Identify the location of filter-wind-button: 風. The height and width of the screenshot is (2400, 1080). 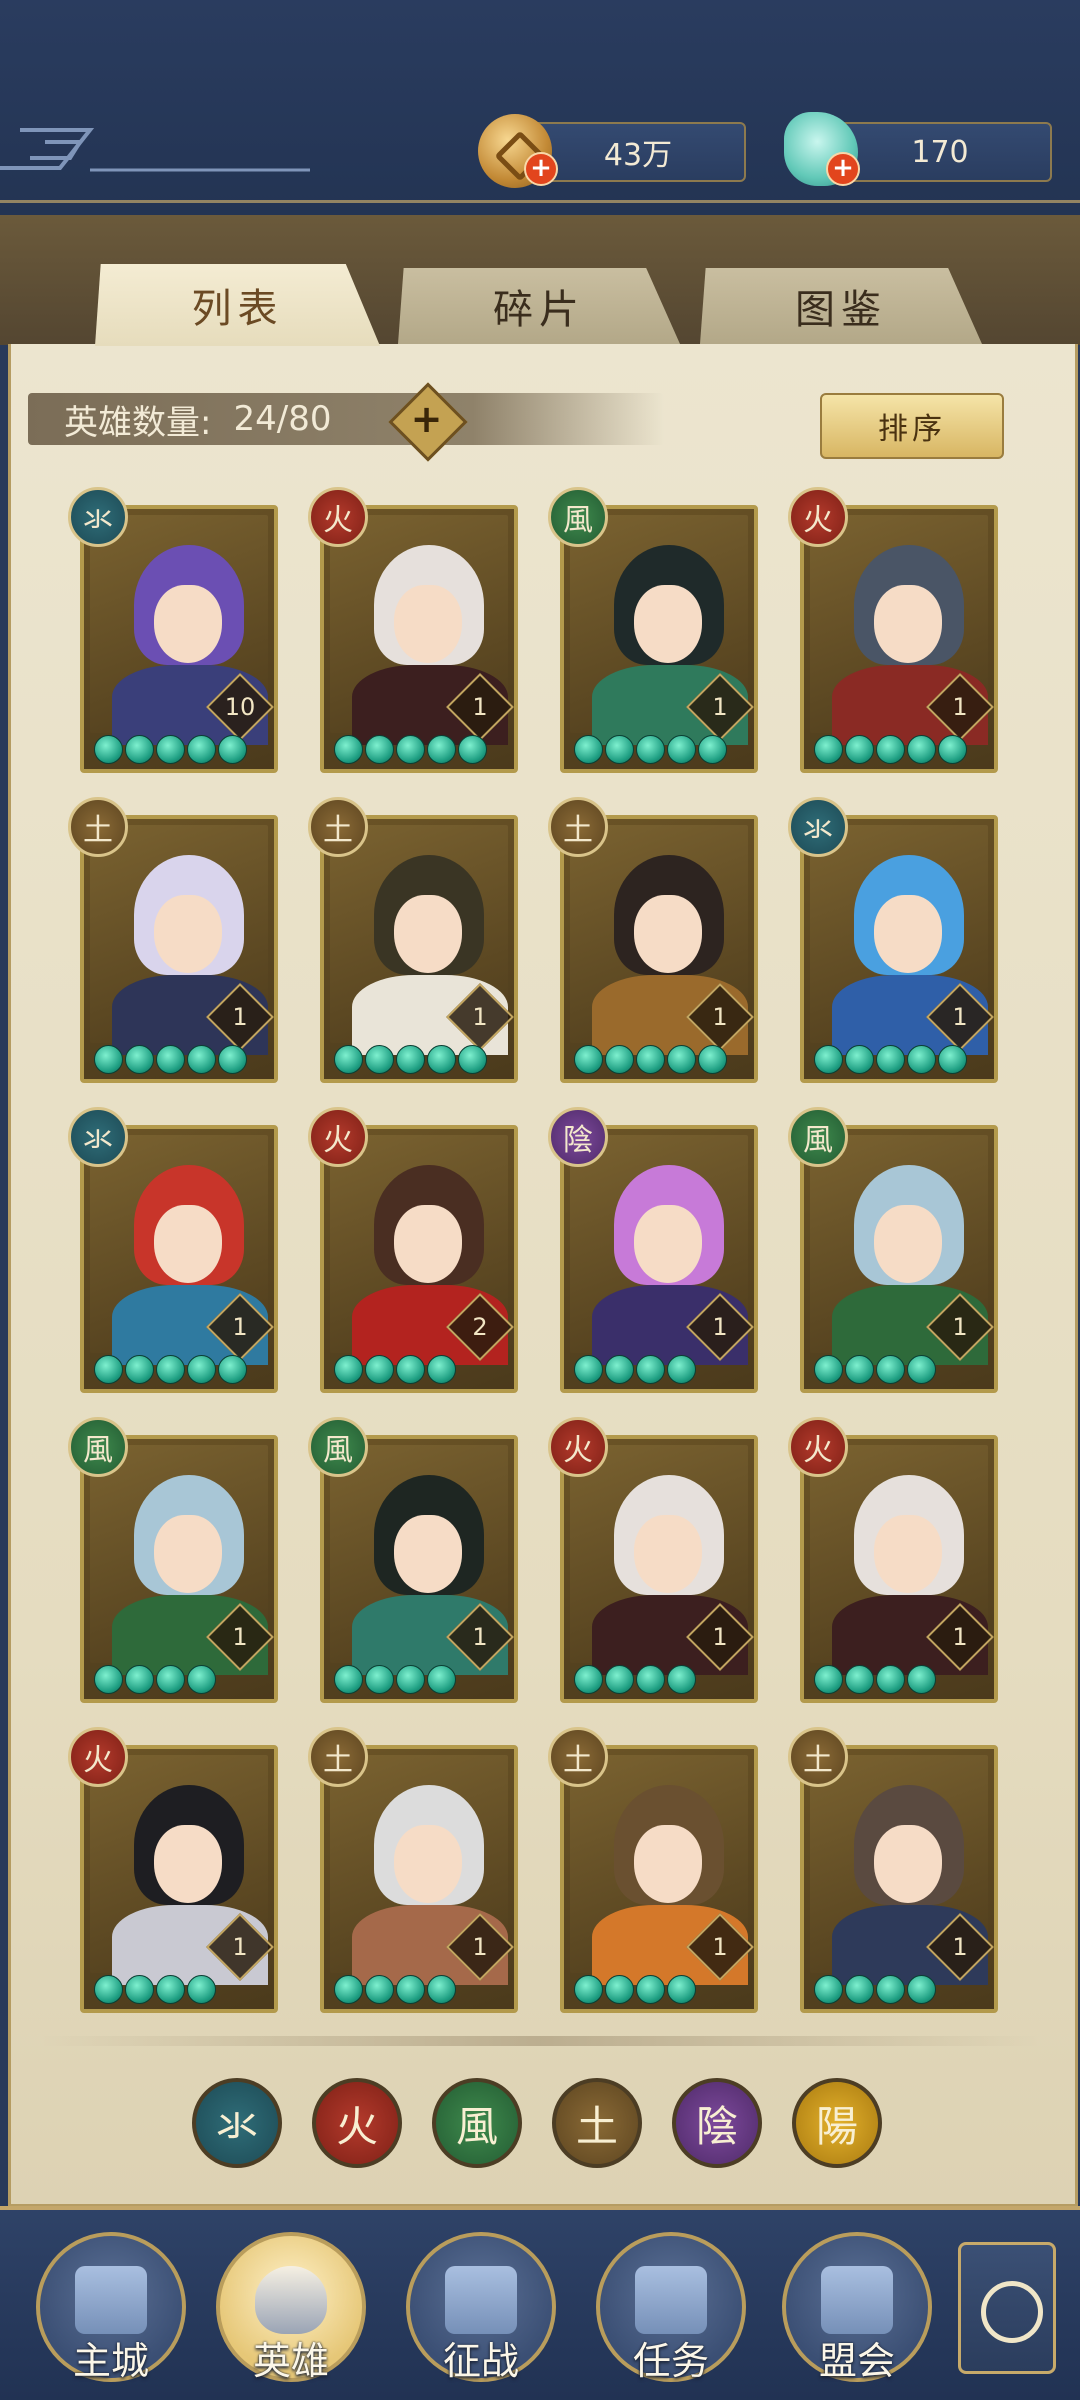
(477, 2123).